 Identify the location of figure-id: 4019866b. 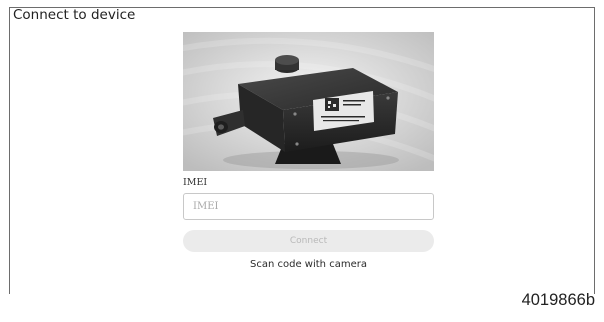
(558, 300).